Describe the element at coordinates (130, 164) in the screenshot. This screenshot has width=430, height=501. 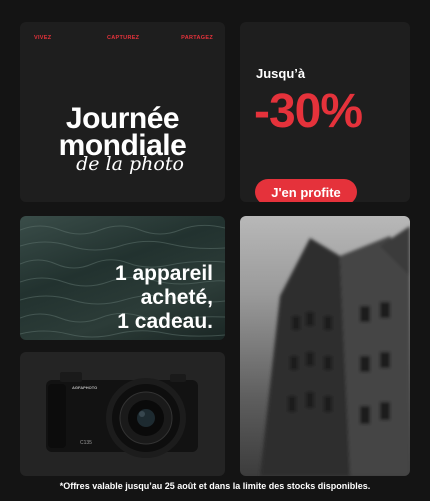
I see `hero-title-script: de la photo` at that location.